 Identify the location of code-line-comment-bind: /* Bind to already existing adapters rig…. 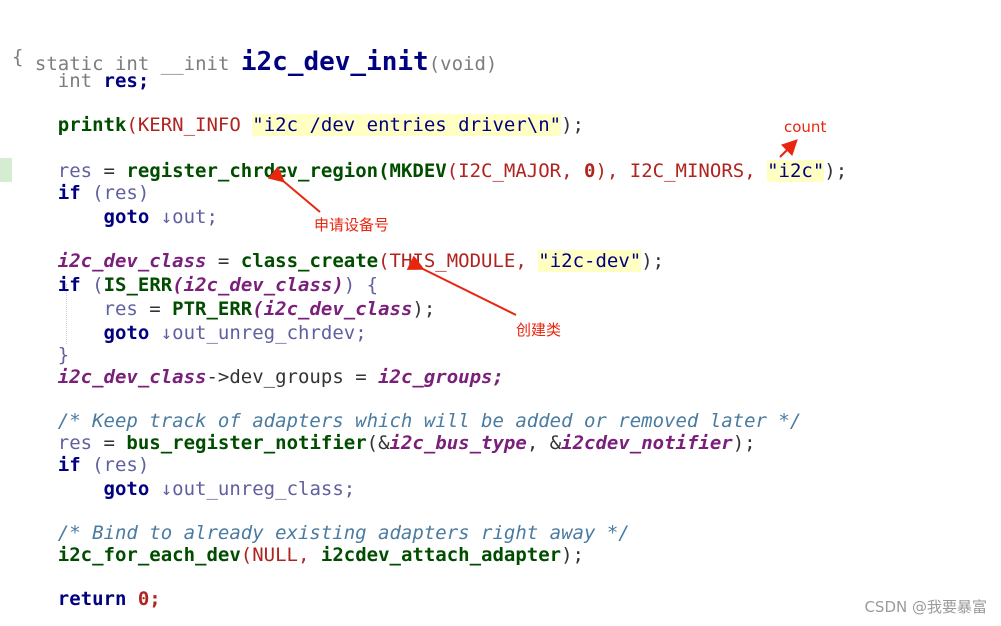
(321, 533).